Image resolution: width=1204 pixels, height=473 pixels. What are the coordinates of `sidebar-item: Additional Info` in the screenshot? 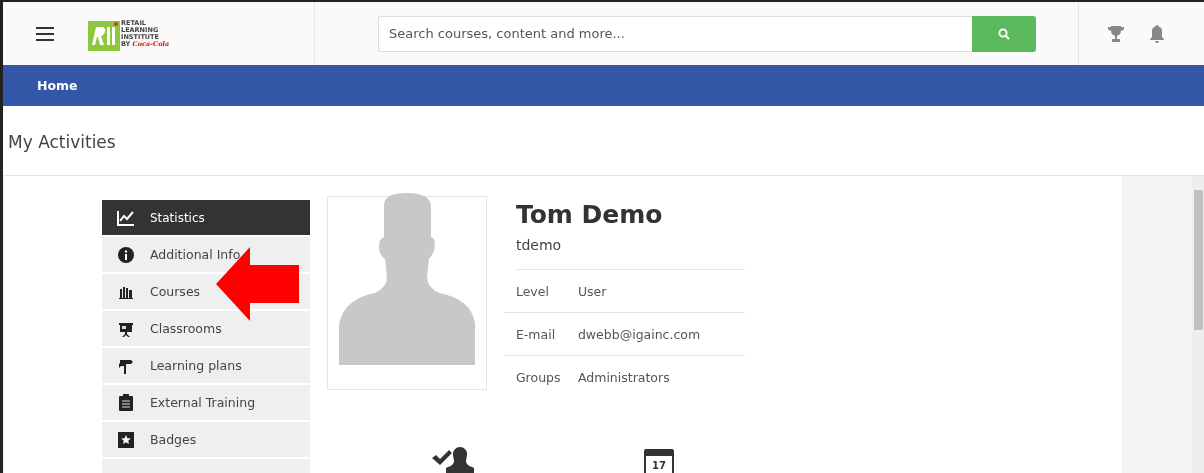 It's located at (205, 254).